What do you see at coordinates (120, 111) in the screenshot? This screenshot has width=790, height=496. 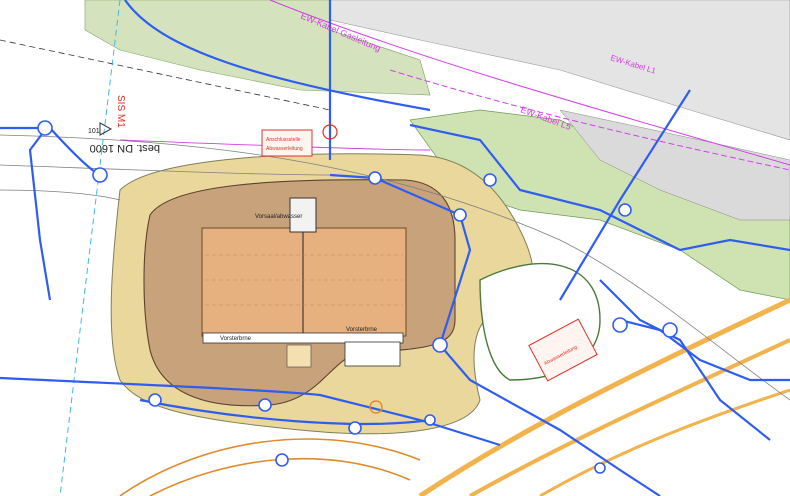 I see `label-sis-m1: SIS M1` at bounding box center [120, 111].